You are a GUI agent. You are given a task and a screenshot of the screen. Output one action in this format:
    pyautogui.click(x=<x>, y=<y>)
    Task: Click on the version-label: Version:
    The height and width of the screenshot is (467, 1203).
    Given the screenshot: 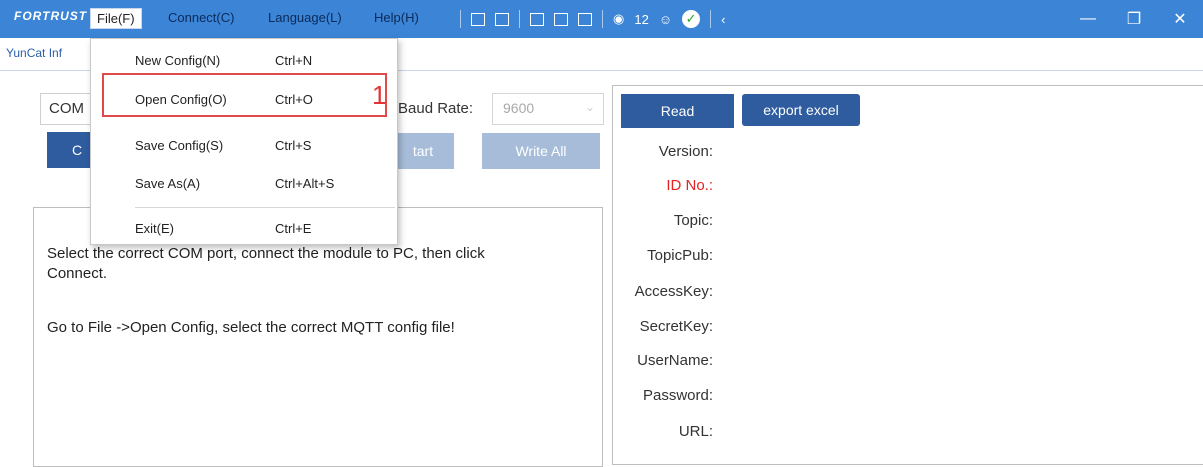 What is the action you would take?
    pyautogui.click(x=685, y=151)
    